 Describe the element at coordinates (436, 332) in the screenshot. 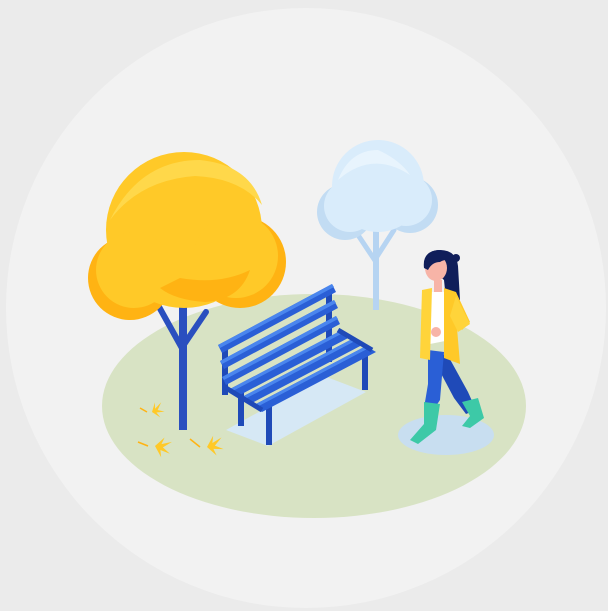

I see `hand` at that location.